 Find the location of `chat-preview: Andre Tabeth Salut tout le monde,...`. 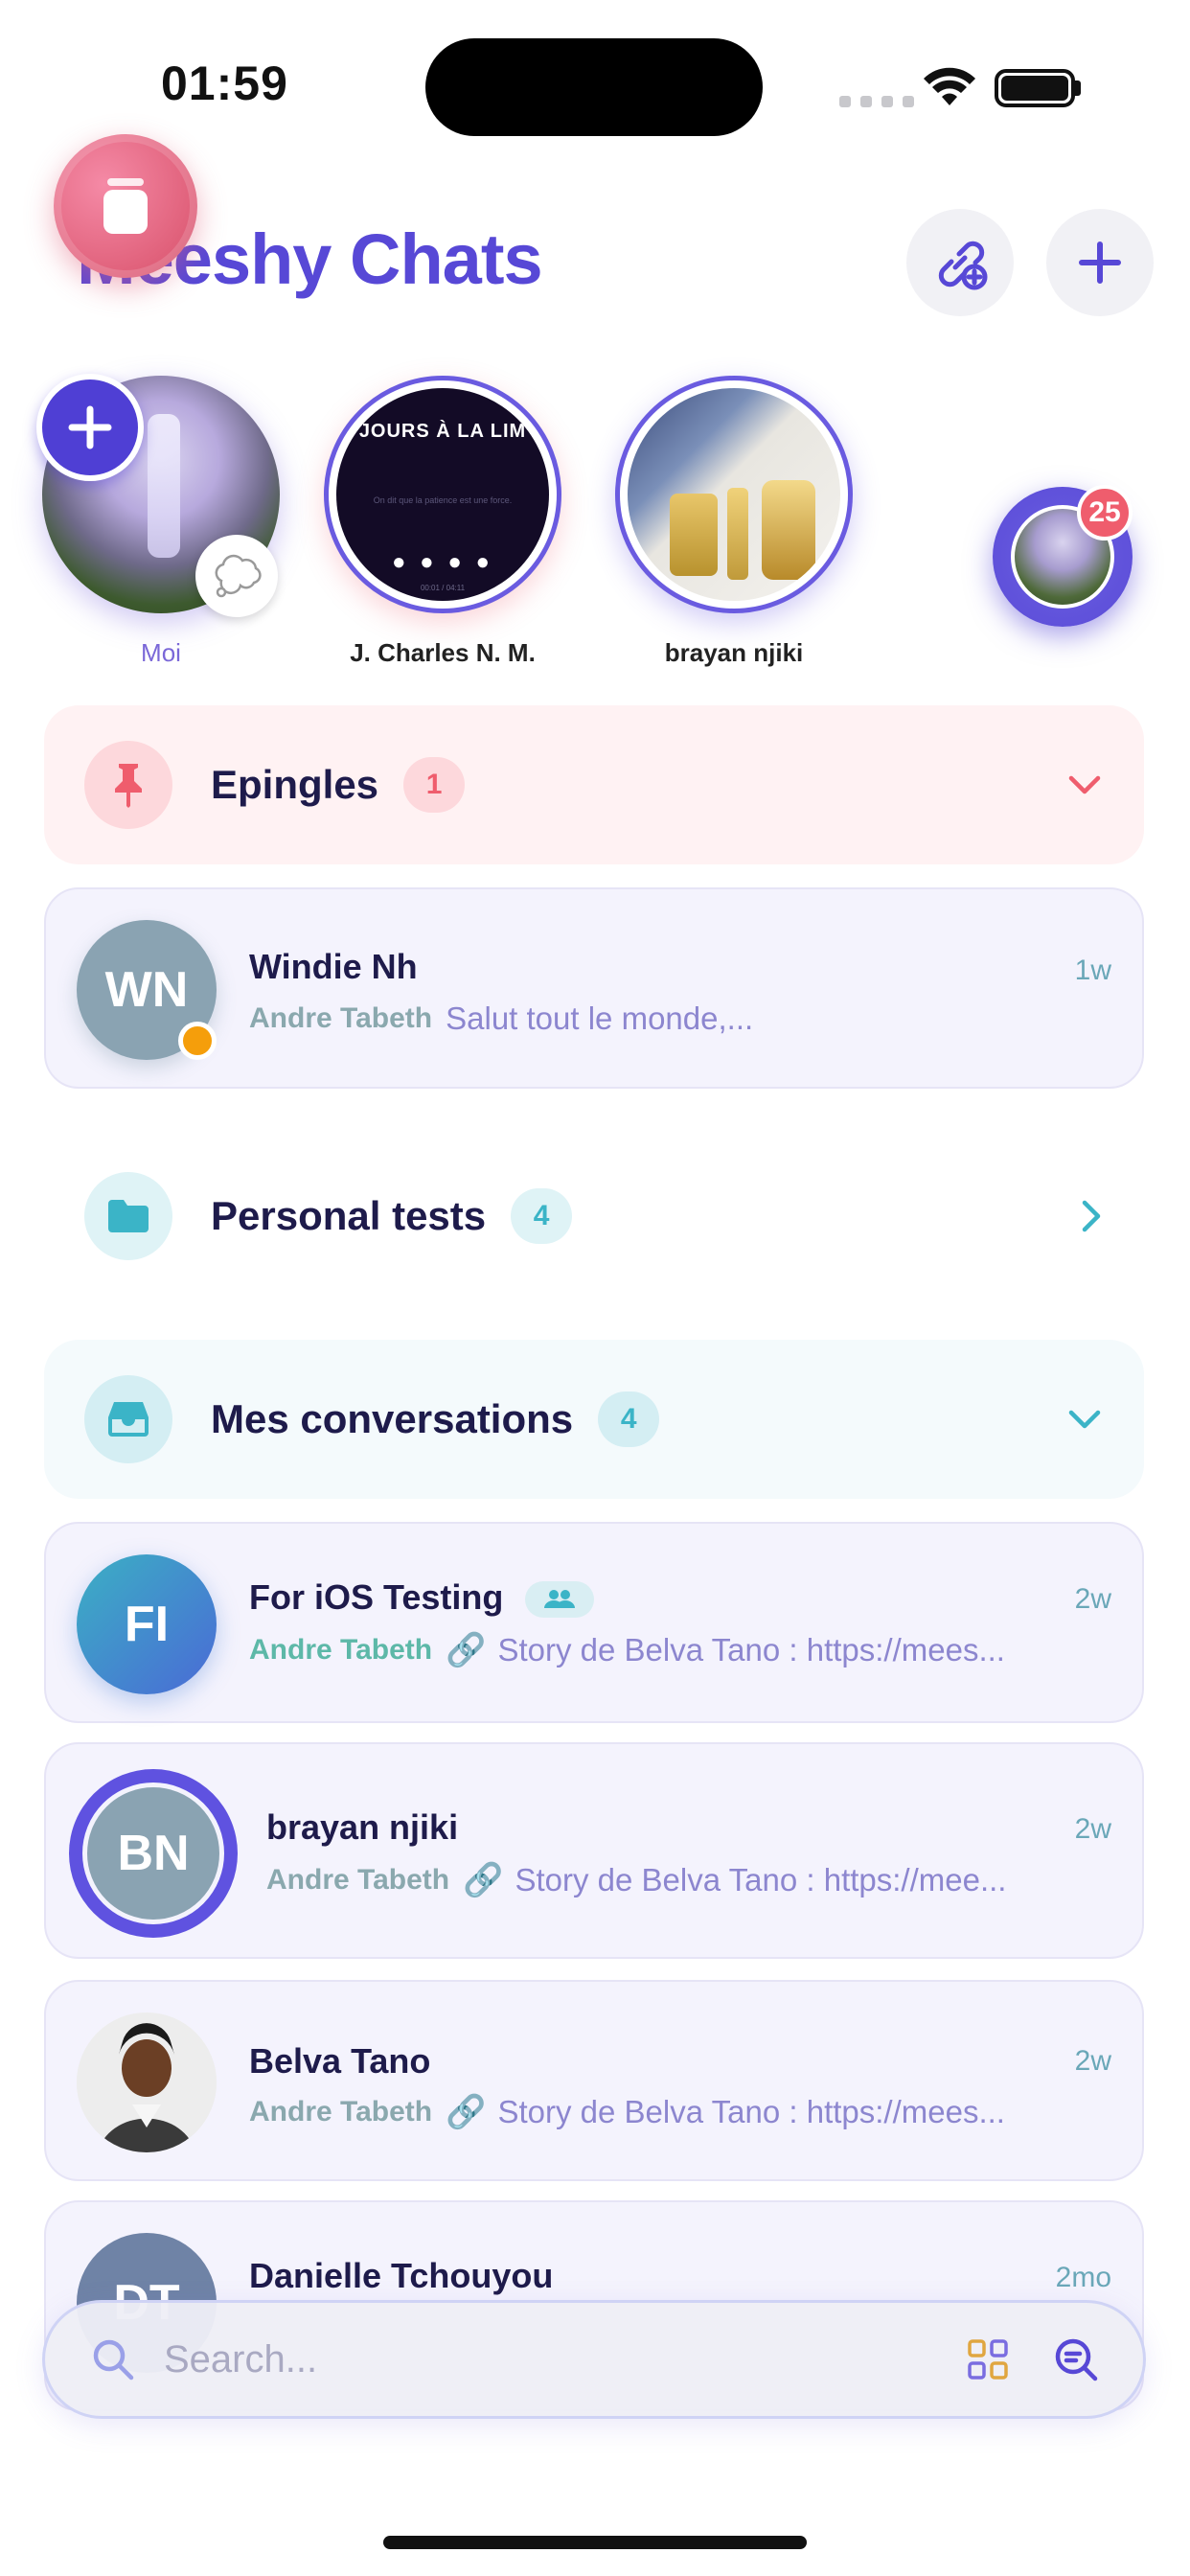

chat-preview: Andre Tabeth Salut tout le monde,... is located at coordinates (680, 1019).